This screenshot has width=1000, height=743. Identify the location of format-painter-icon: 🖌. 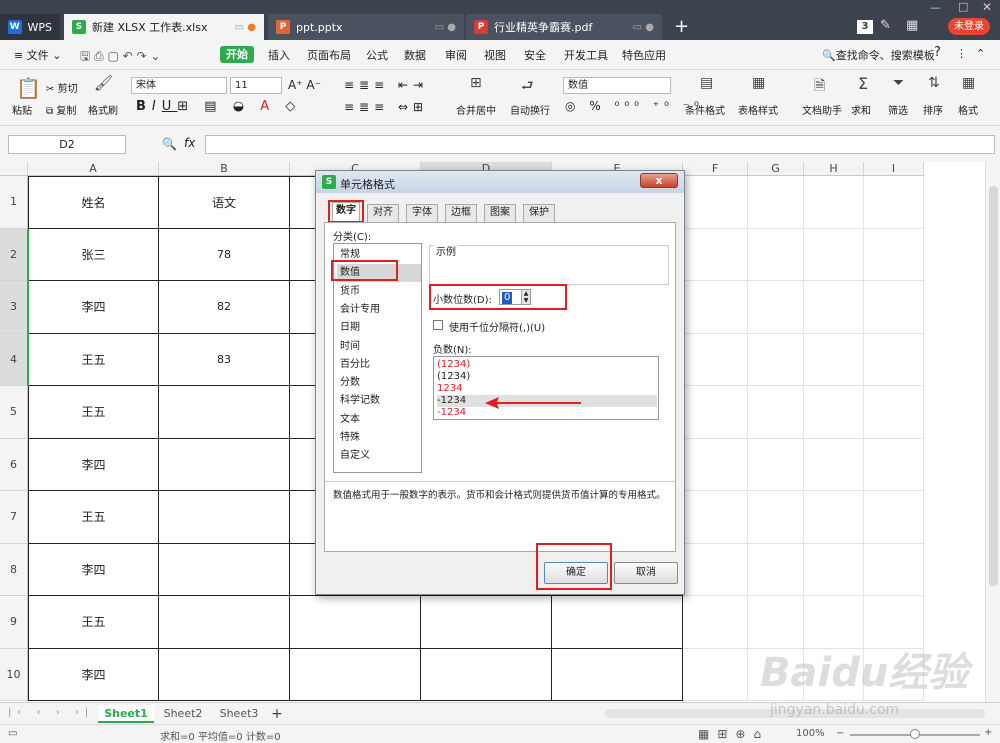
(103, 83).